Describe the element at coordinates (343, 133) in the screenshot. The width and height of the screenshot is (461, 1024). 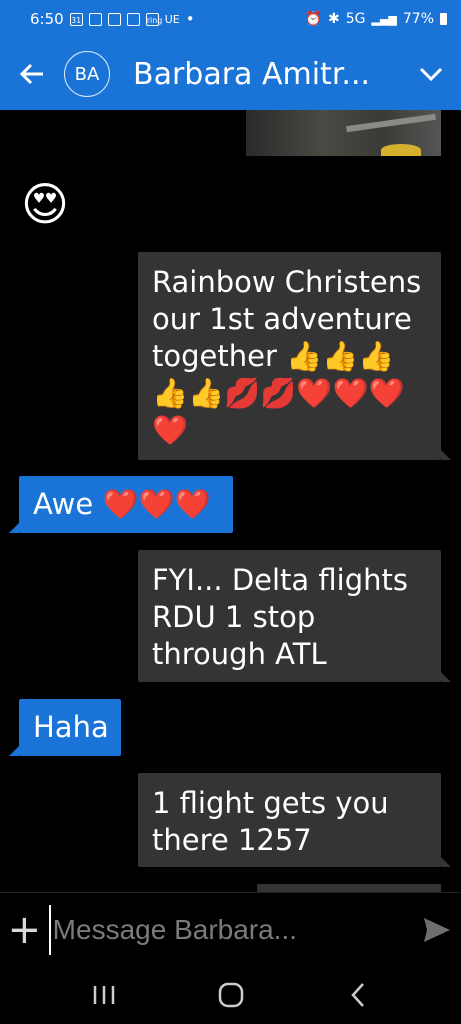
I see `photo-attachment` at that location.